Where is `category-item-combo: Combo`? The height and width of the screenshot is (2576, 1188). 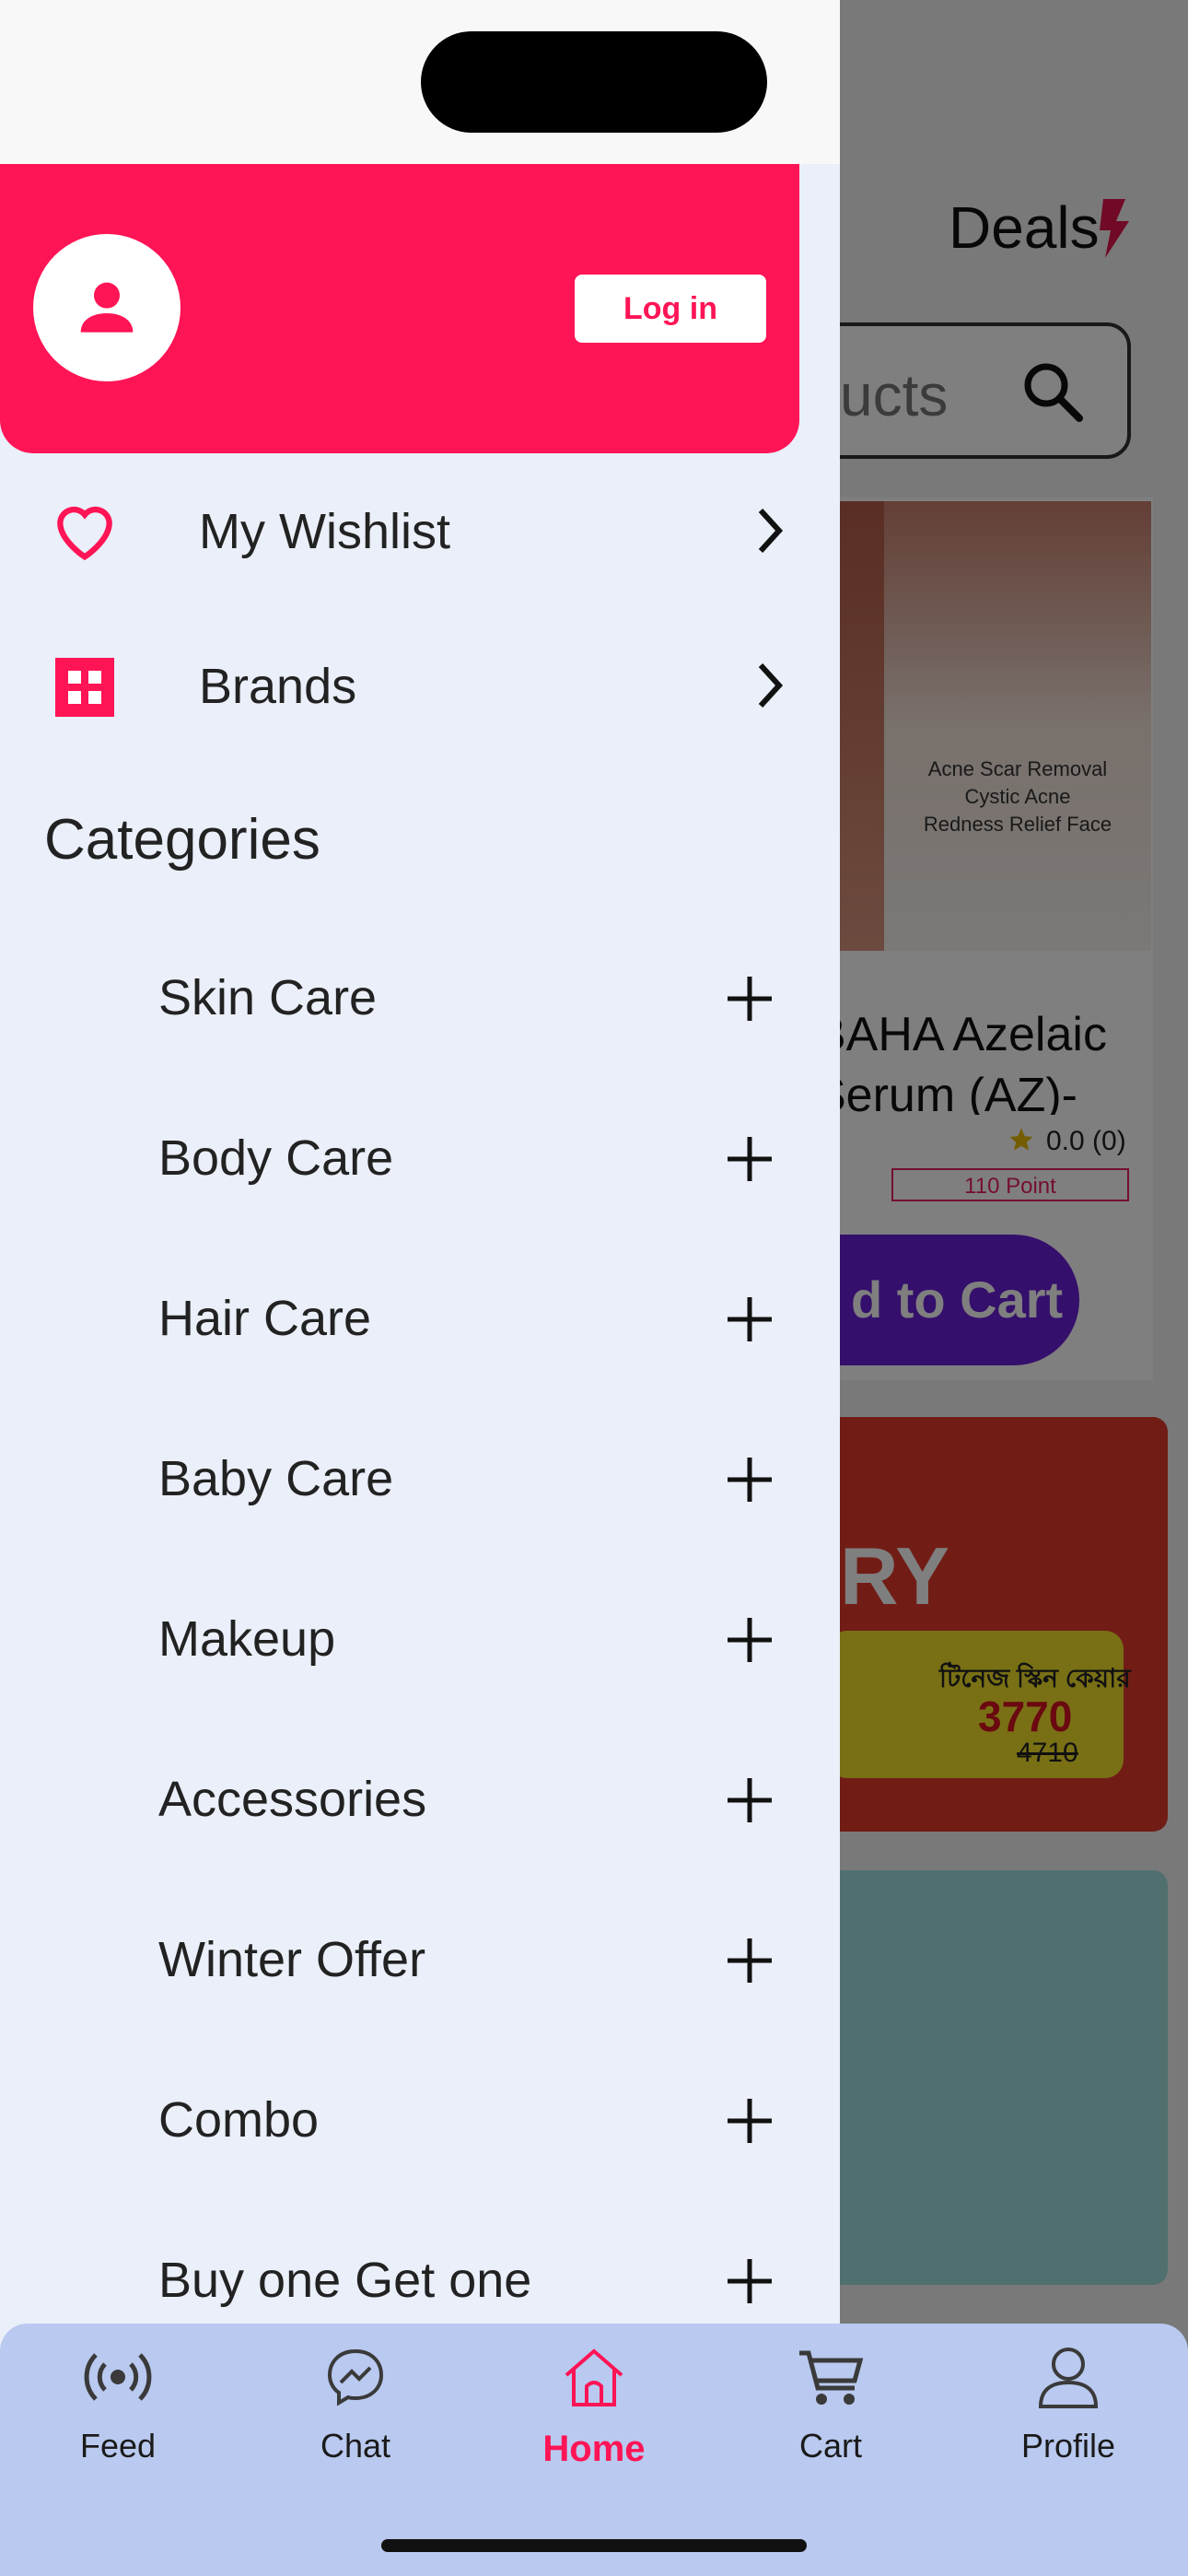
category-item-combo: Combo is located at coordinates (420, 2123).